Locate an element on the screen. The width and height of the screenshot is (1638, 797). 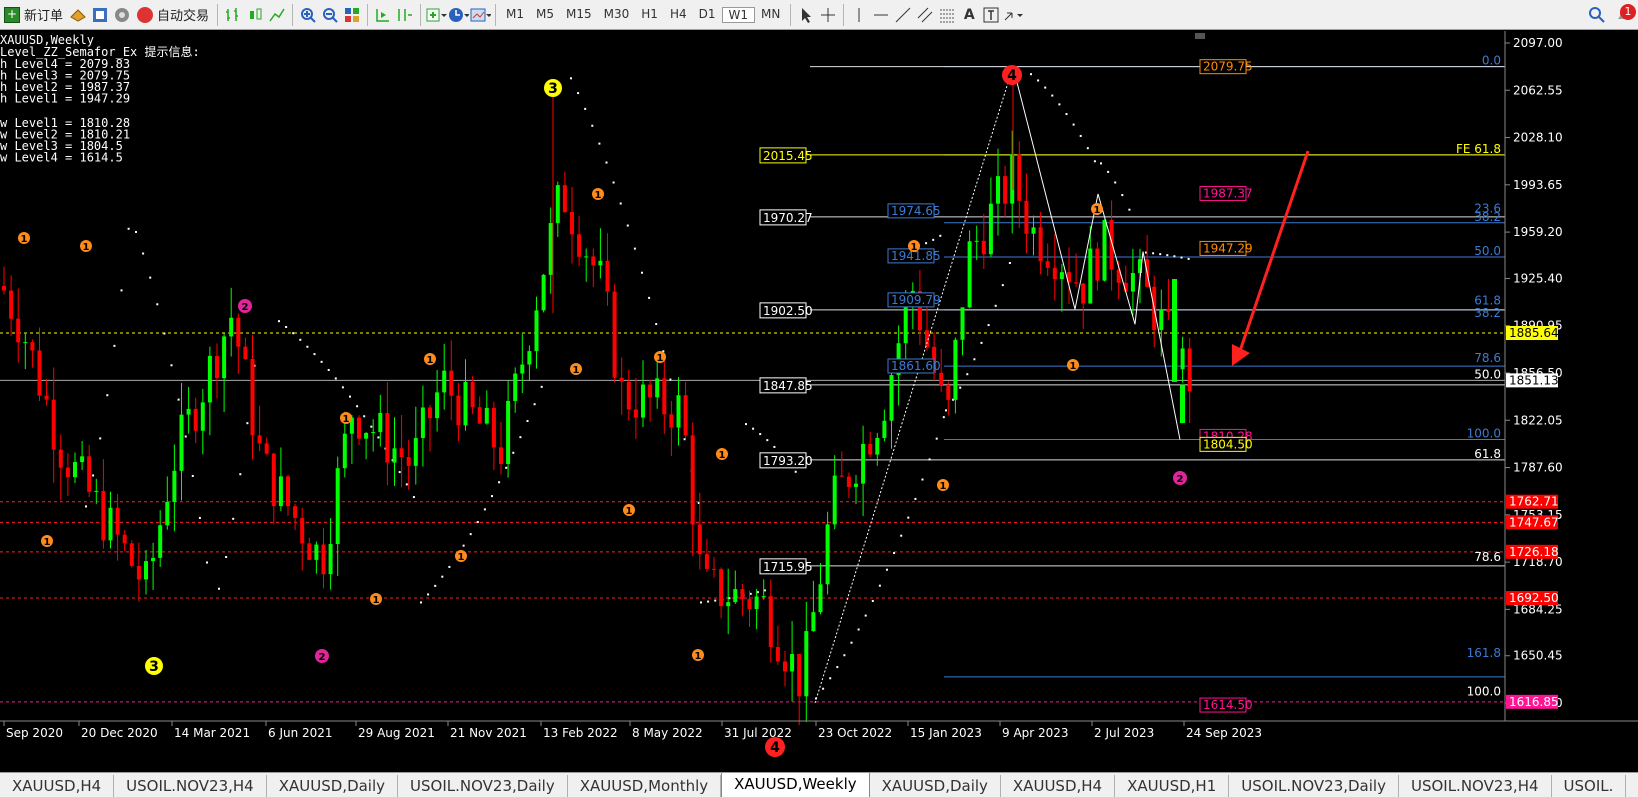
new-order-button: + 新订单 is located at coordinates (33, 15).